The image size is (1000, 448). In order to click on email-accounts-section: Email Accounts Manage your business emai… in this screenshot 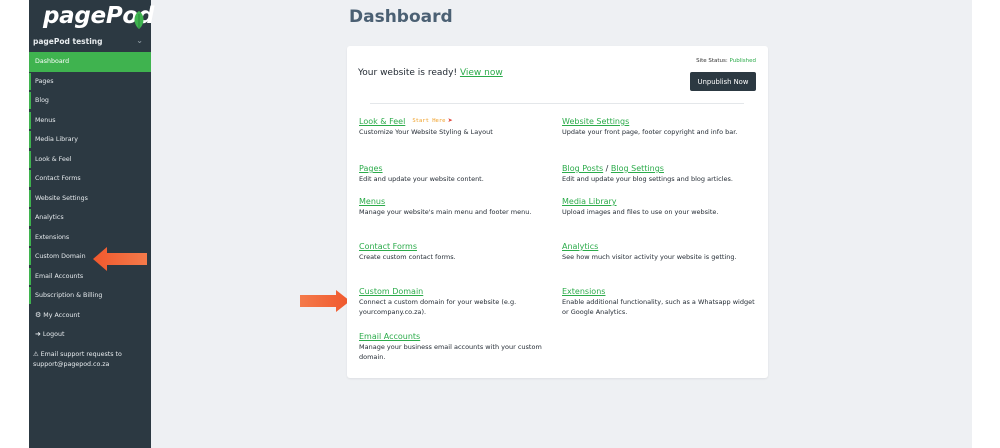, I will do `click(459, 346)`.